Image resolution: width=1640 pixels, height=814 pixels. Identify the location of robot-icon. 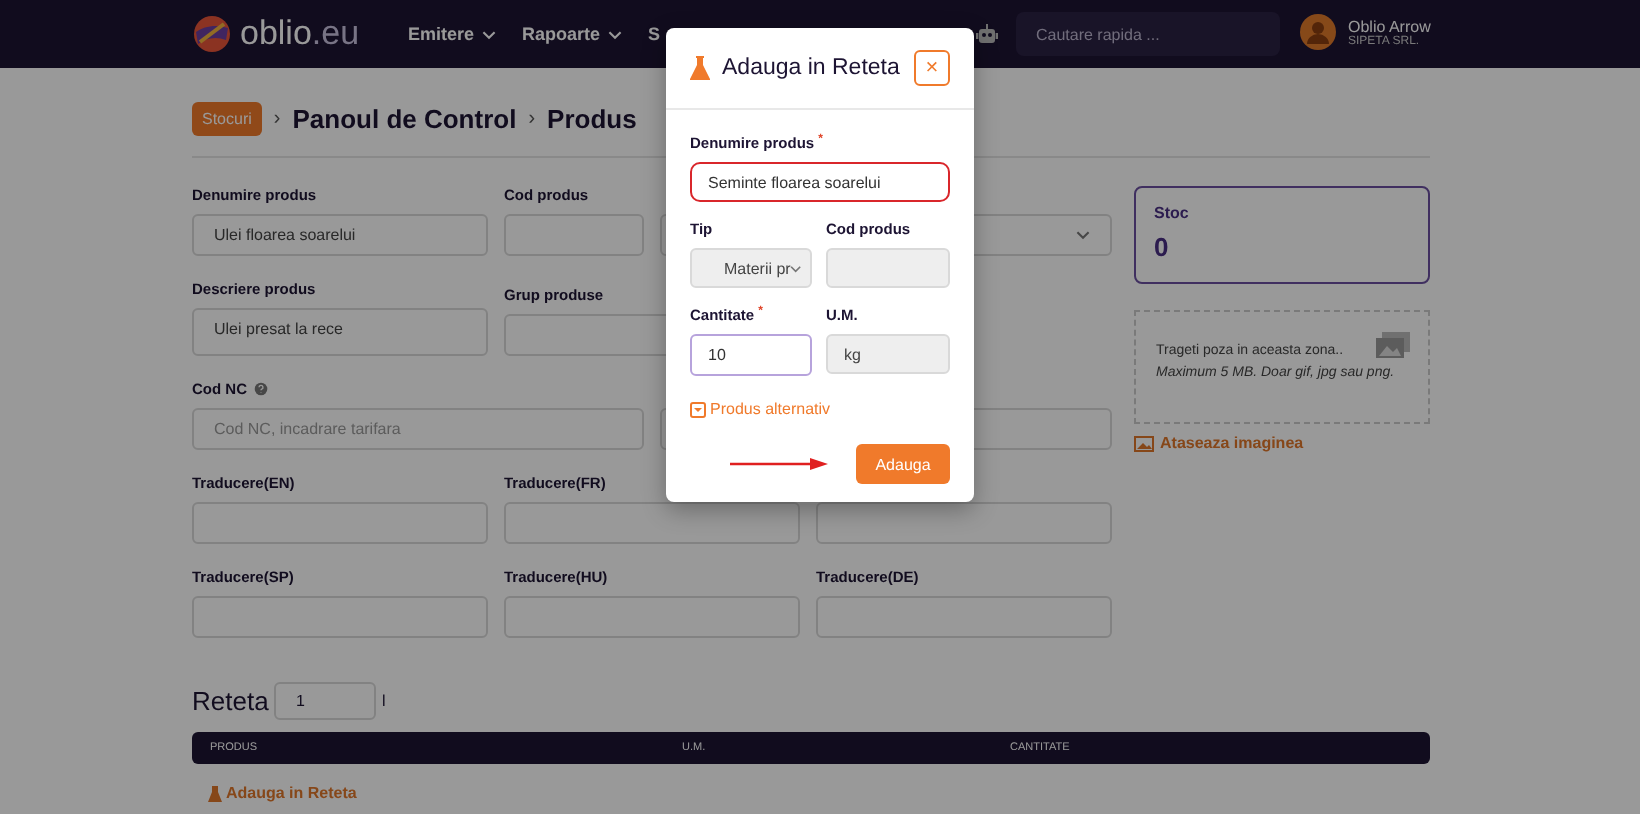
(987, 34).